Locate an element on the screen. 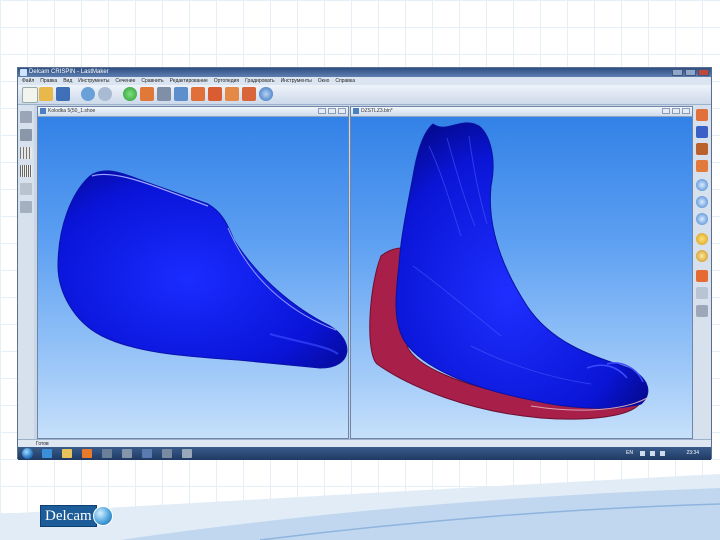  shoe-orange-3-icon is located at coordinates (702, 166).